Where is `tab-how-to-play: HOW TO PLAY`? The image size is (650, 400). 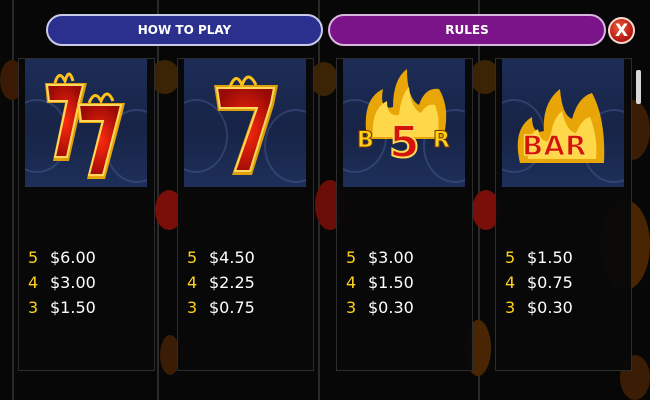
tab-how-to-play: HOW TO PLAY is located at coordinates (184, 30).